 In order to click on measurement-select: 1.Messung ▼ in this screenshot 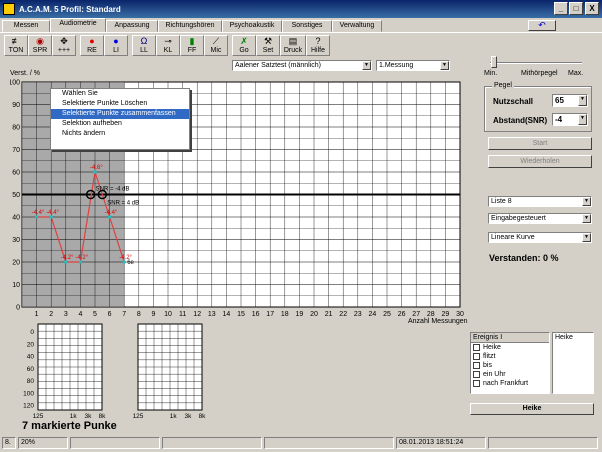, I will do `click(413, 65)`.